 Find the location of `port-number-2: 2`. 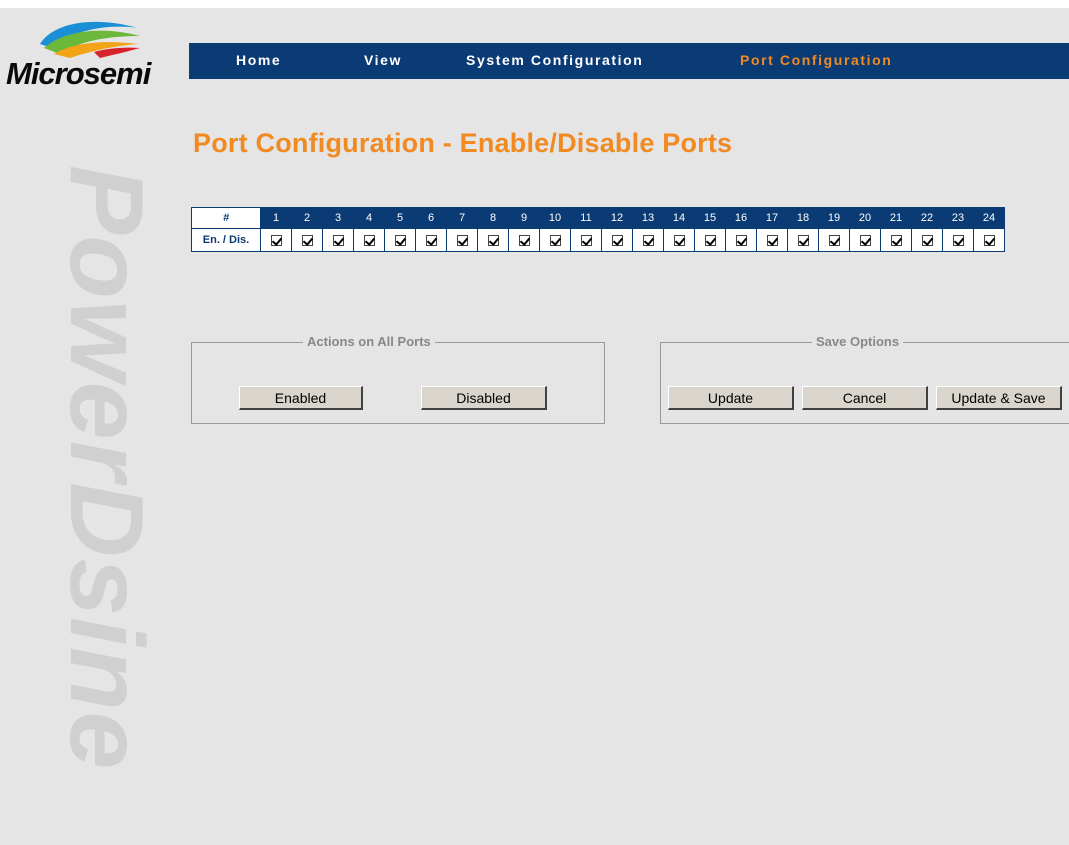

port-number-2: 2 is located at coordinates (307, 218).